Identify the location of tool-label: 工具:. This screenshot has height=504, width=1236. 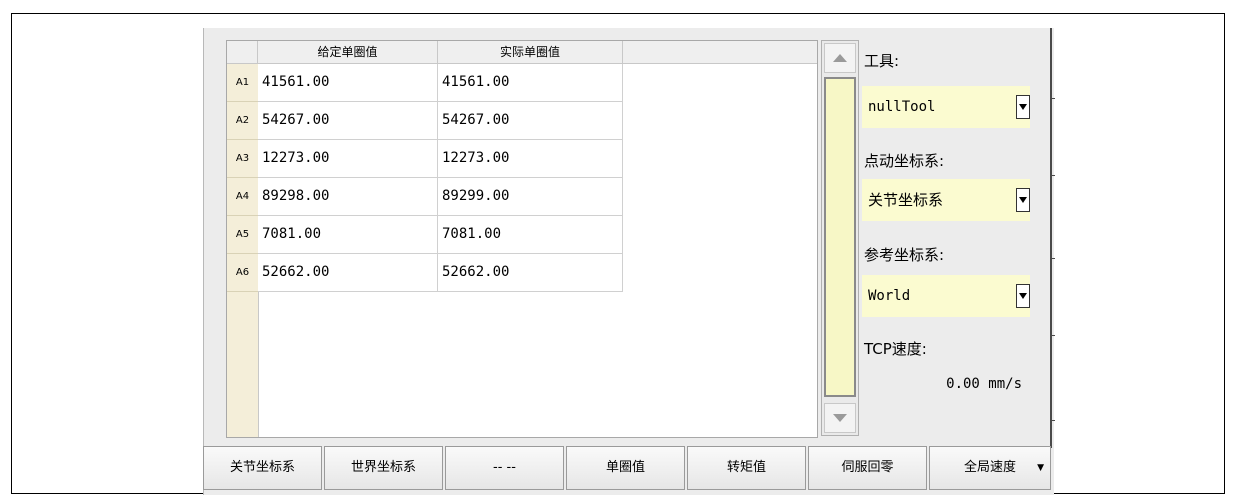
(882, 61).